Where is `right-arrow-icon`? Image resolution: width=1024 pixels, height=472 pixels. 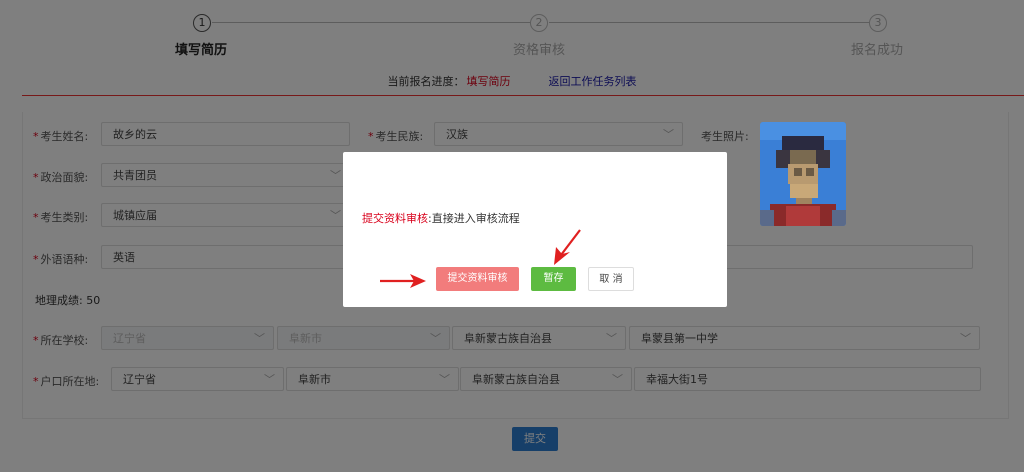 right-arrow-icon is located at coordinates (403, 281).